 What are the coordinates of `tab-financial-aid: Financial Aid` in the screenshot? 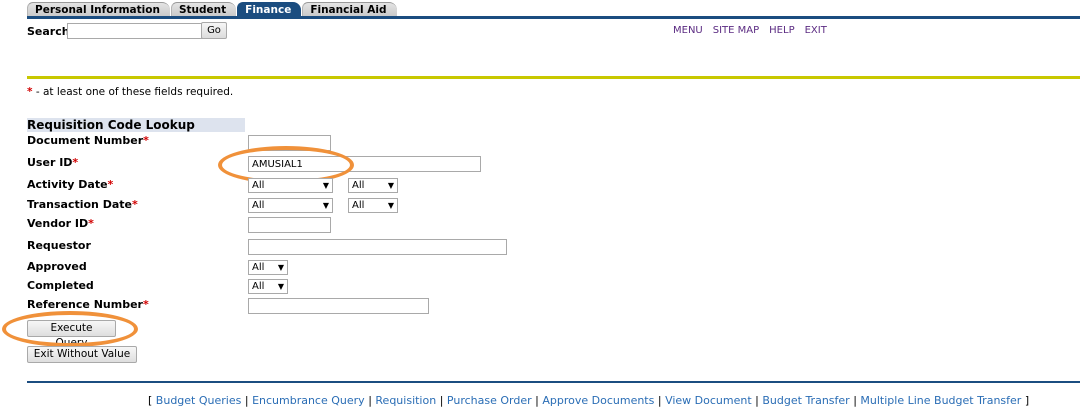 It's located at (349, 9).